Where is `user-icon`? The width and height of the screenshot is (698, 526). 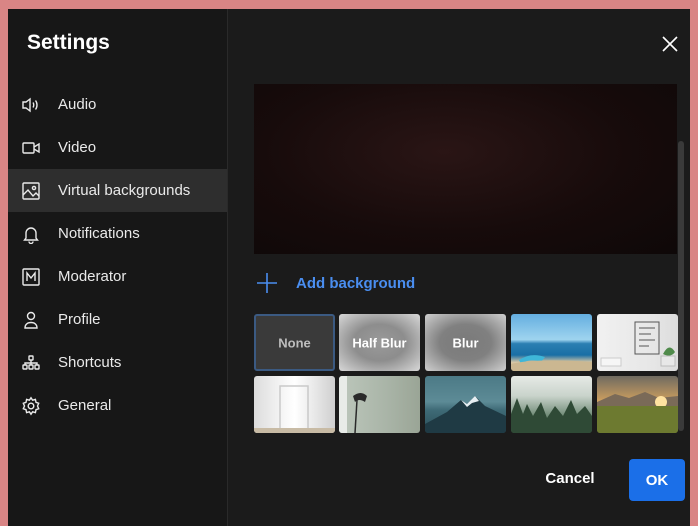
user-icon is located at coordinates (31, 320).